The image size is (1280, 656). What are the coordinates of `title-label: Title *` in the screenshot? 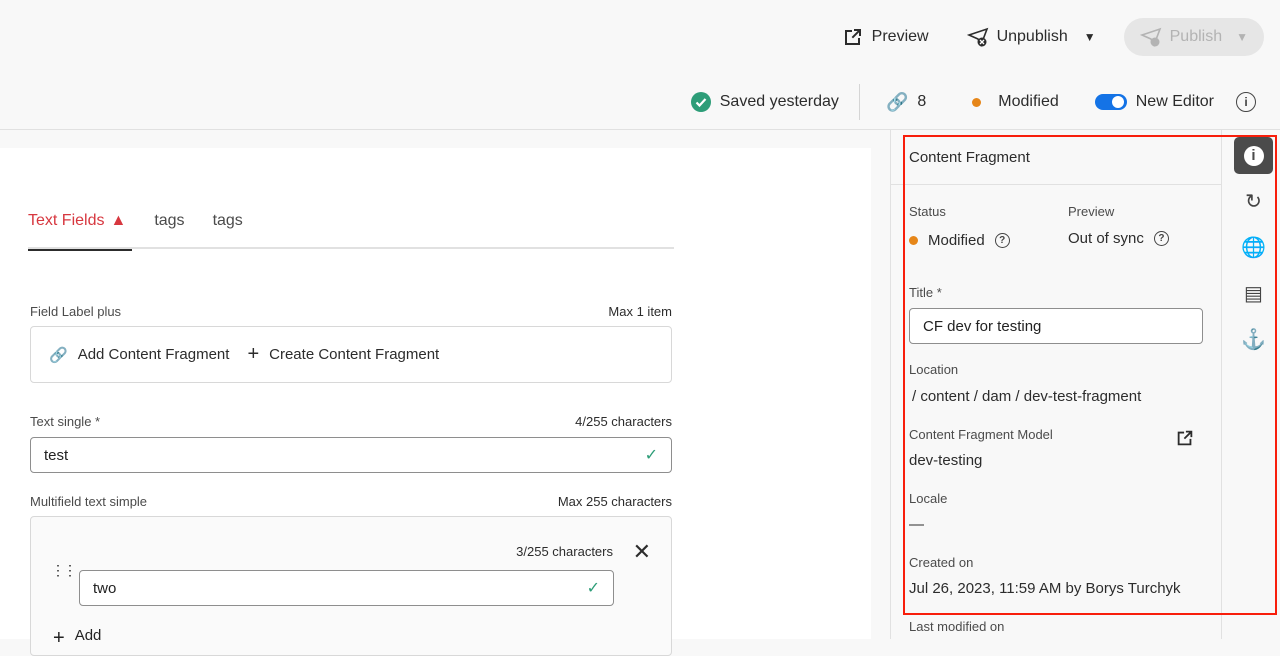 It's located at (925, 292).